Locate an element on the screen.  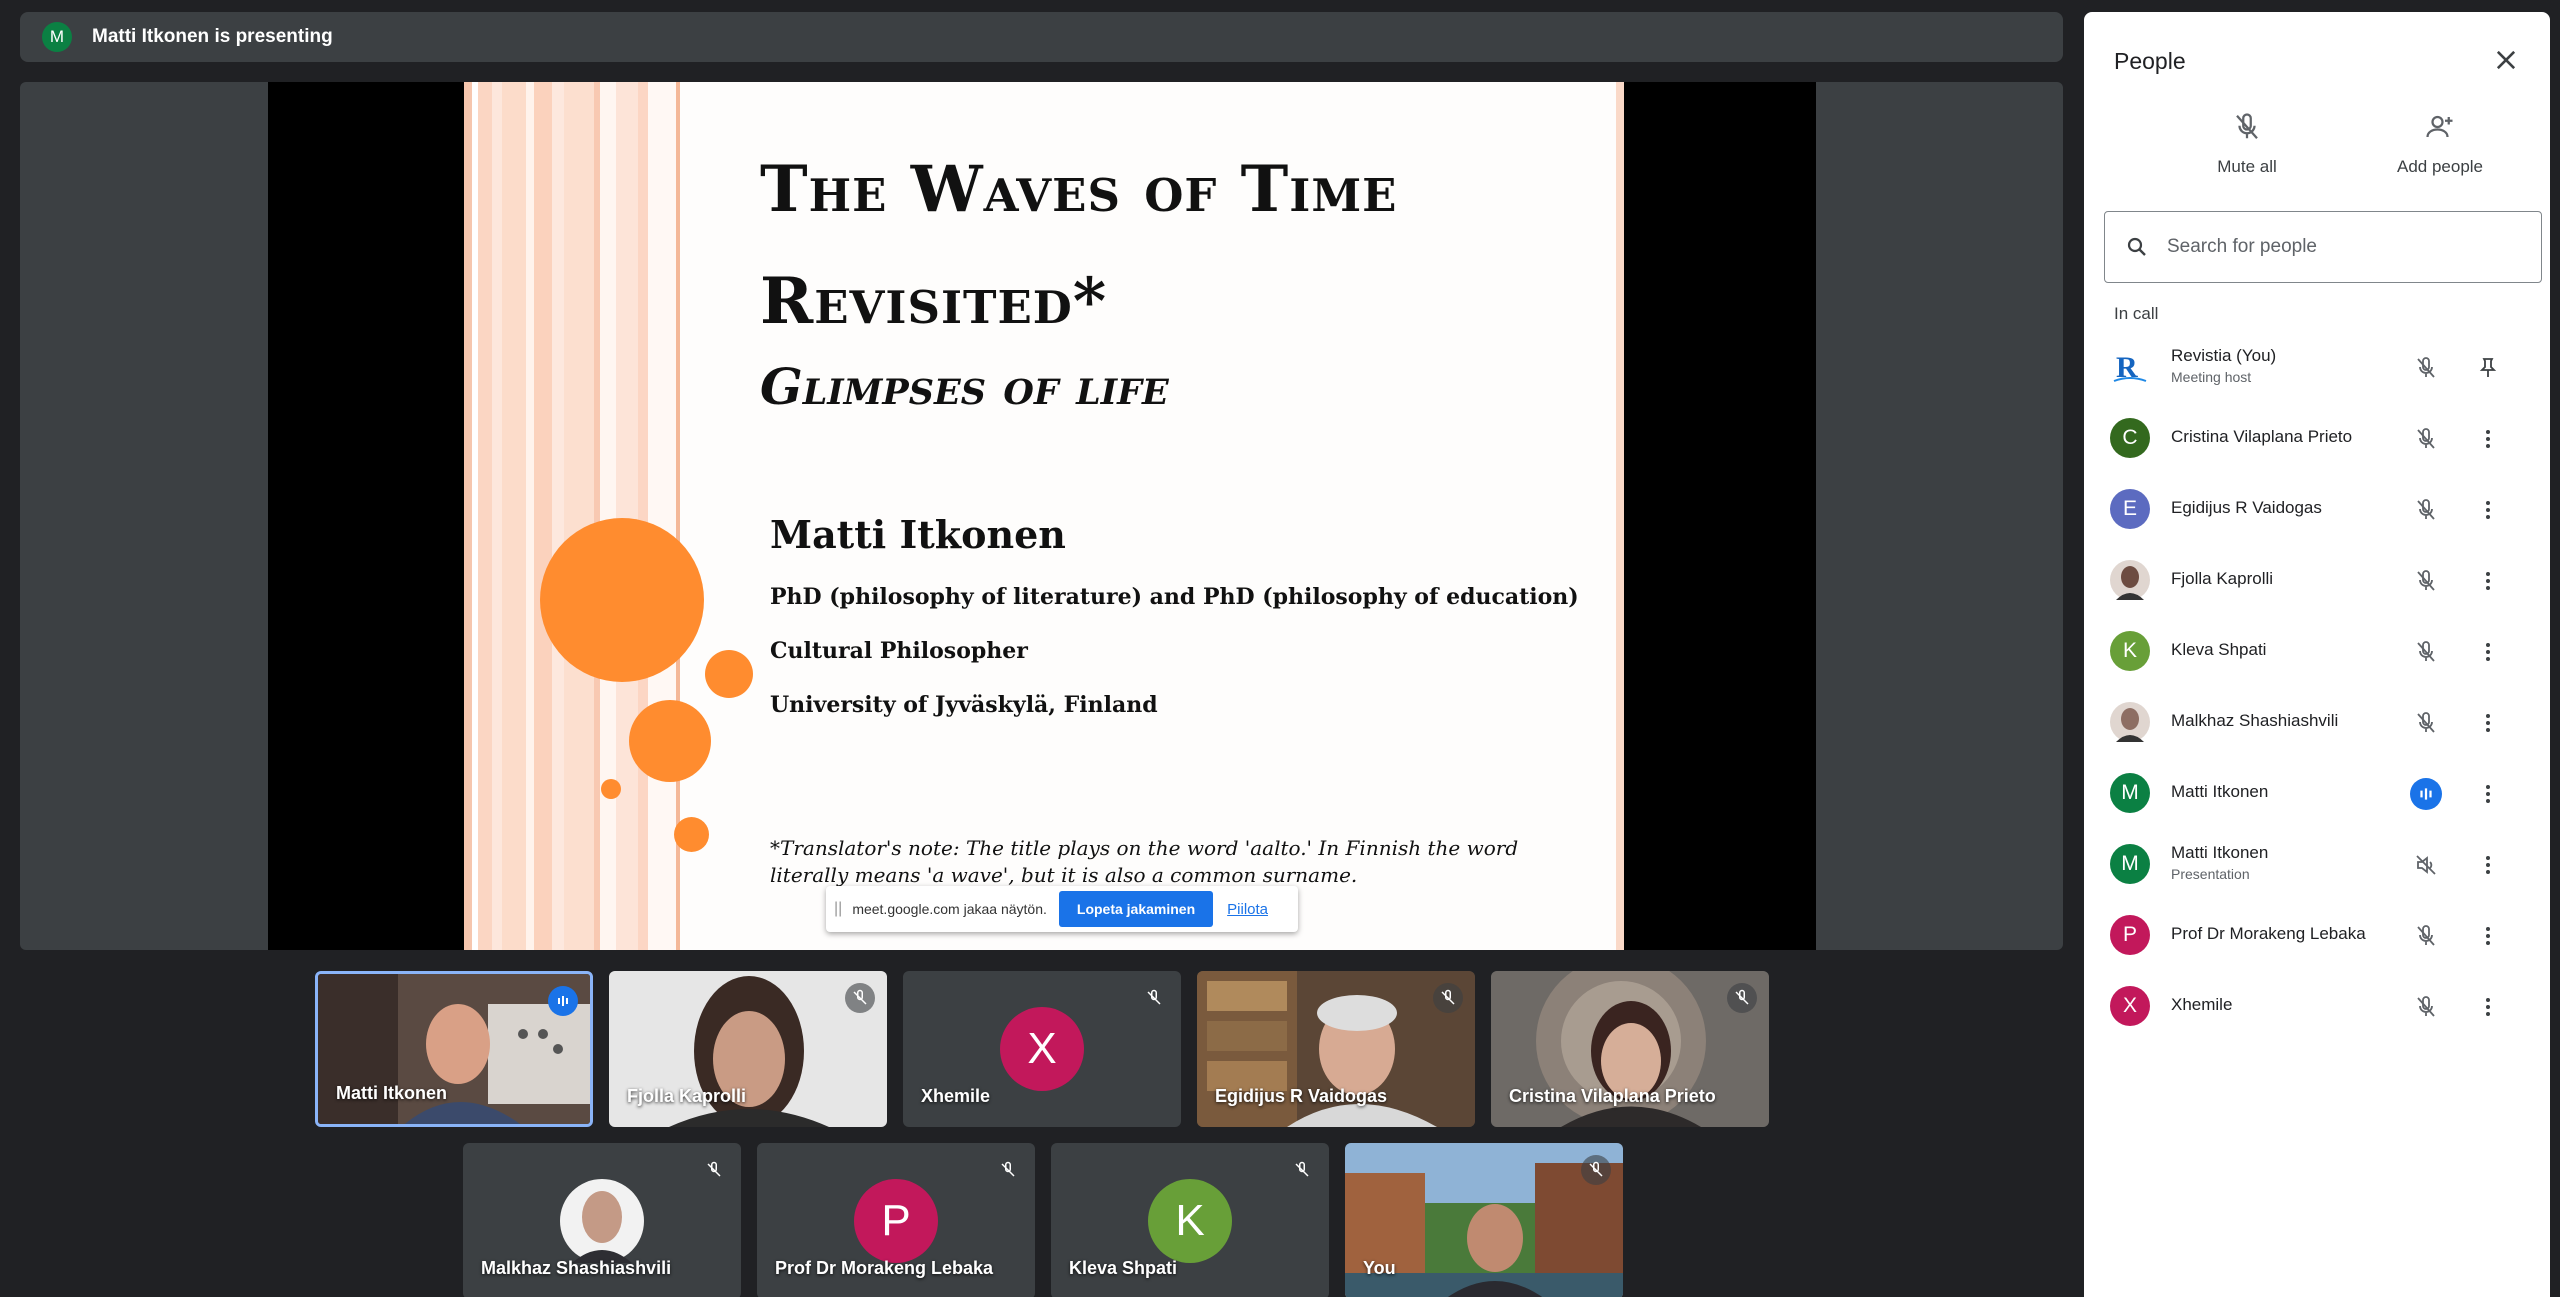
tile-prof-dr-morakeng-lebaka: P Prof Dr Morakeng Lebaka is located at coordinates (896, 1220).